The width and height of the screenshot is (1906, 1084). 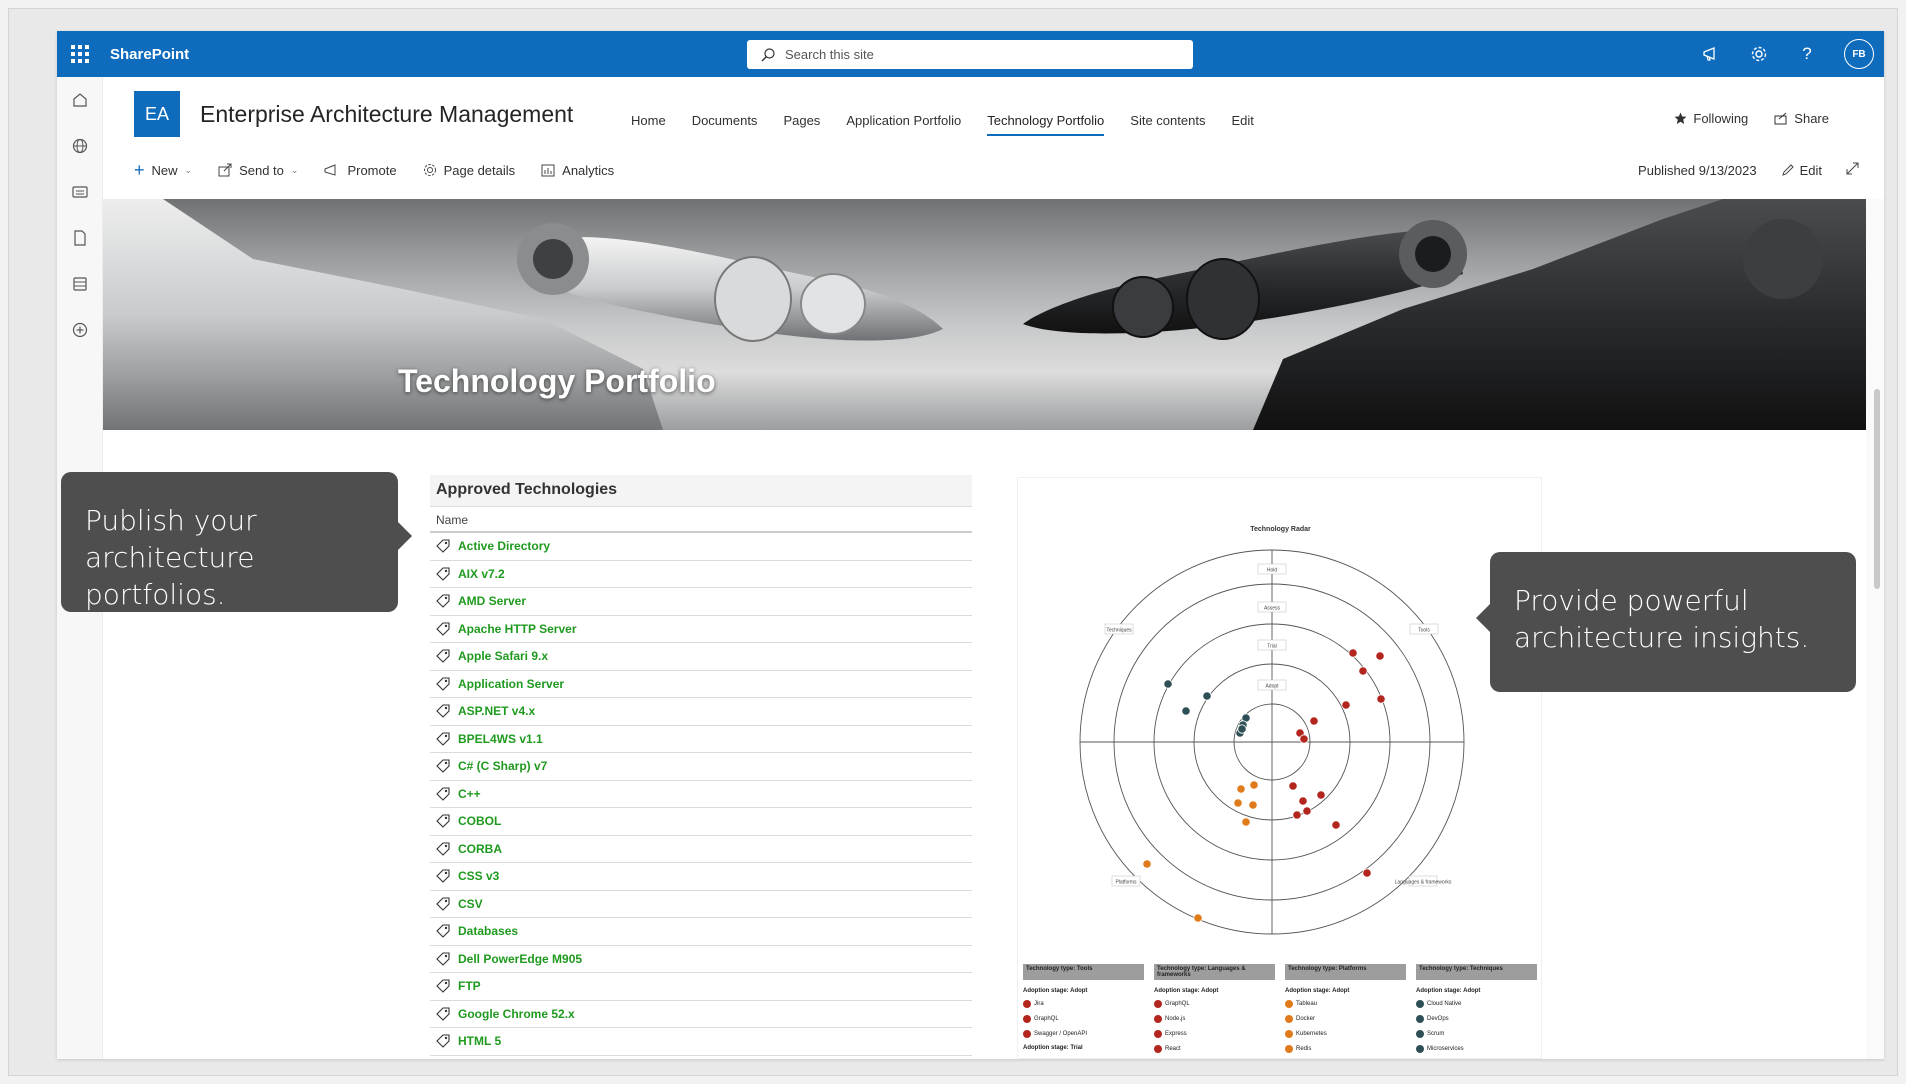 What do you see at coordinates (500, 739) in the screenshot?
I see `list-item-link: BPEL4WS v1.1` at bounding box center [500, 739].